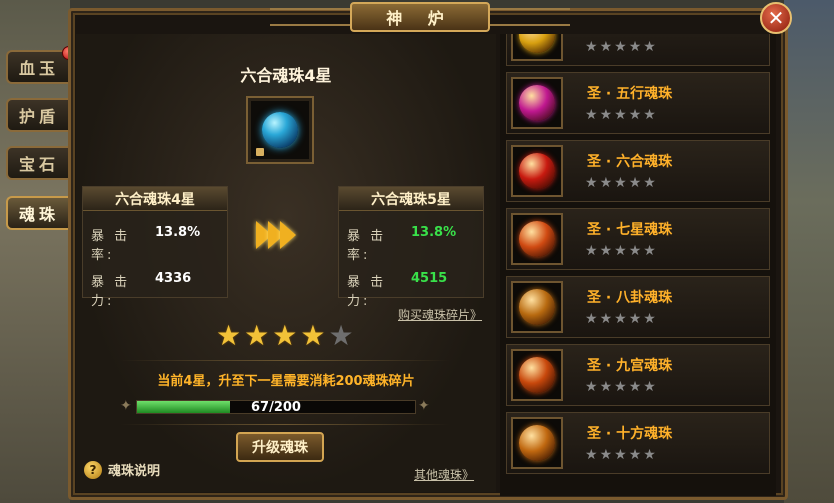 Image resolution: width=834 pixels, height=503 pixels. I want to click on upgrade-arrow-icon, so click(286, 235).